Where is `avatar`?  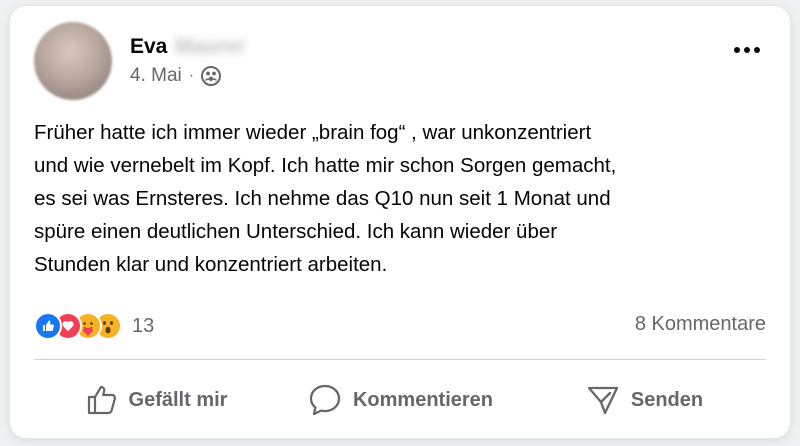
avatar is located at coordinates (73, 61).